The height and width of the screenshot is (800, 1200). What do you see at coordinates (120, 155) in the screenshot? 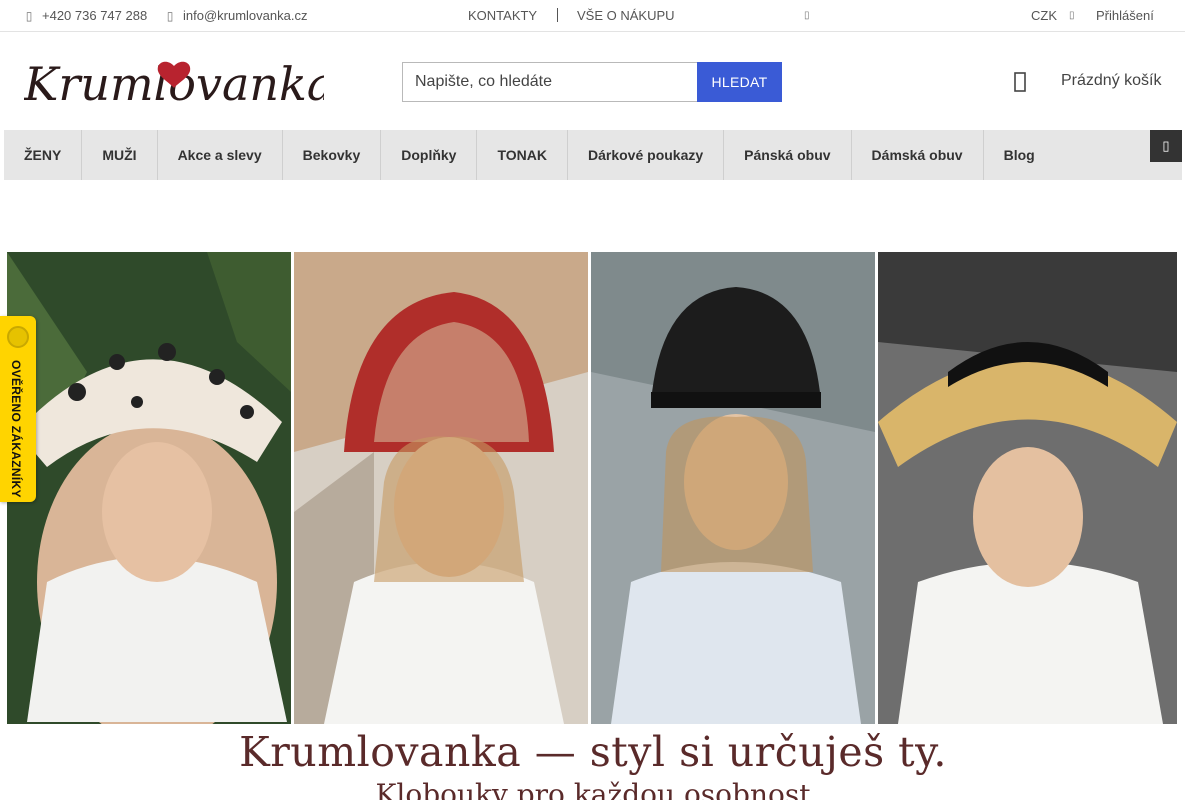
I see `nav-item-muzi: MUŽI` at bounding box center [120, 155].